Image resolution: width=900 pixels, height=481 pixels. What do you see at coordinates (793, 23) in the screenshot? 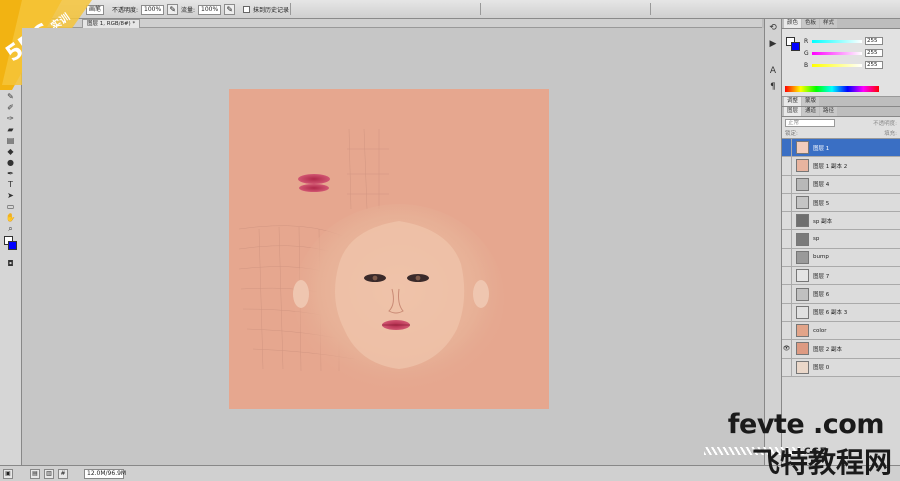
I see `tab-color: 颜色` at bounding box center [793, 23].